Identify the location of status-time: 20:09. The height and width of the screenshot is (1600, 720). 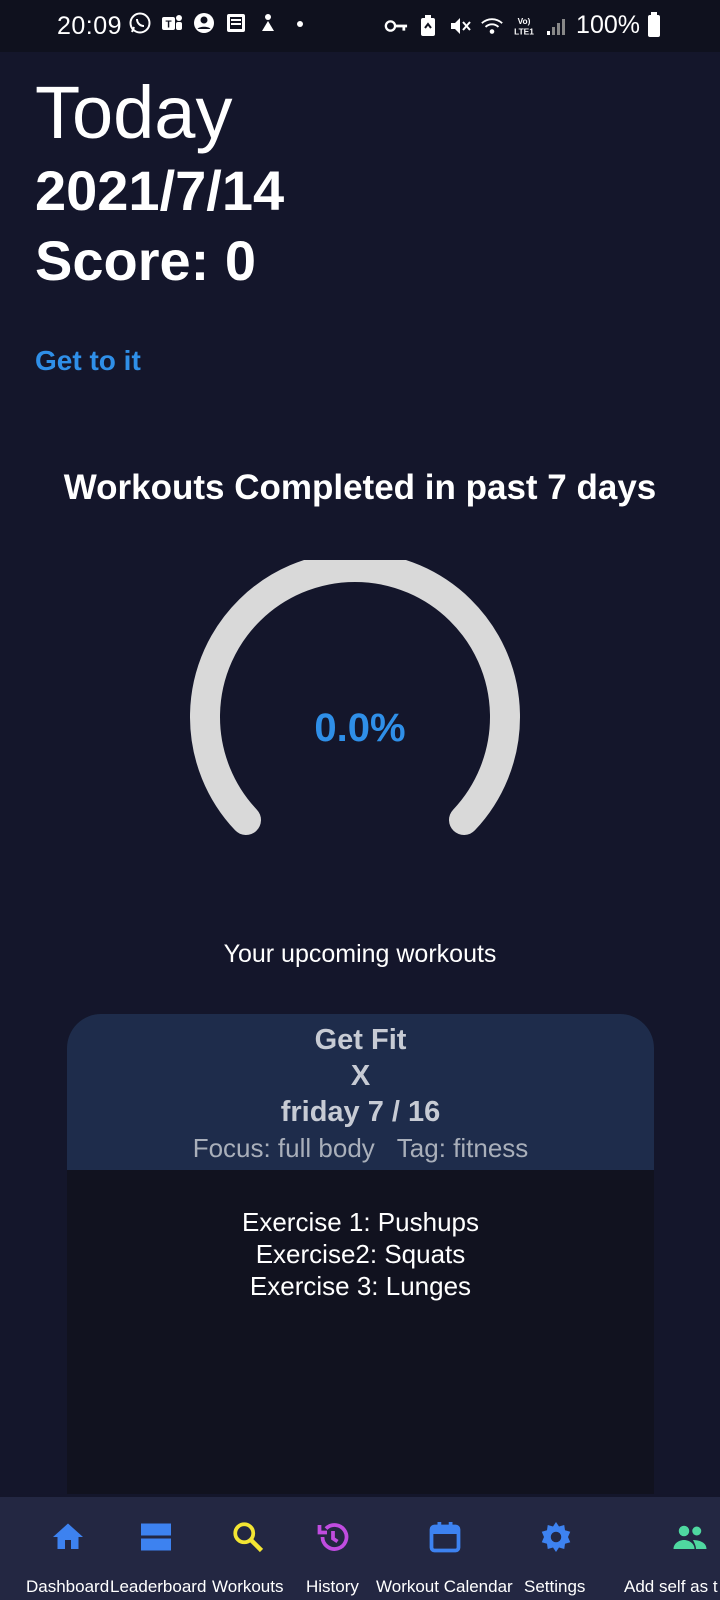
(90, 26).